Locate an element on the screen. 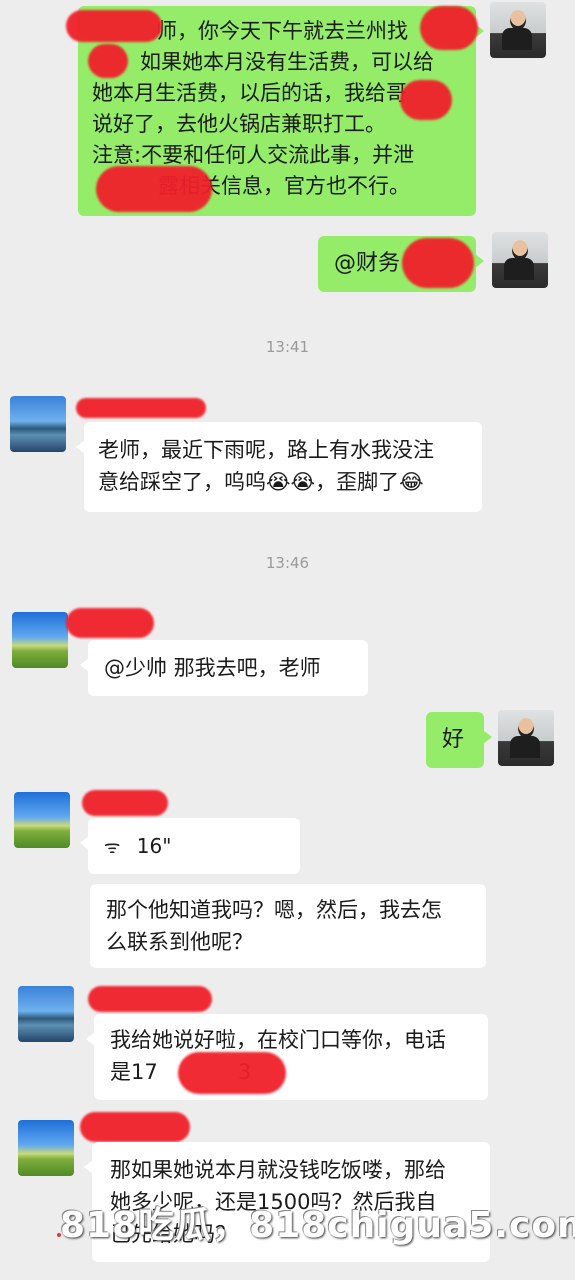  message-line: 我给她说好啦，在校门口等你，电话 is located at coordinates (278, 1040).